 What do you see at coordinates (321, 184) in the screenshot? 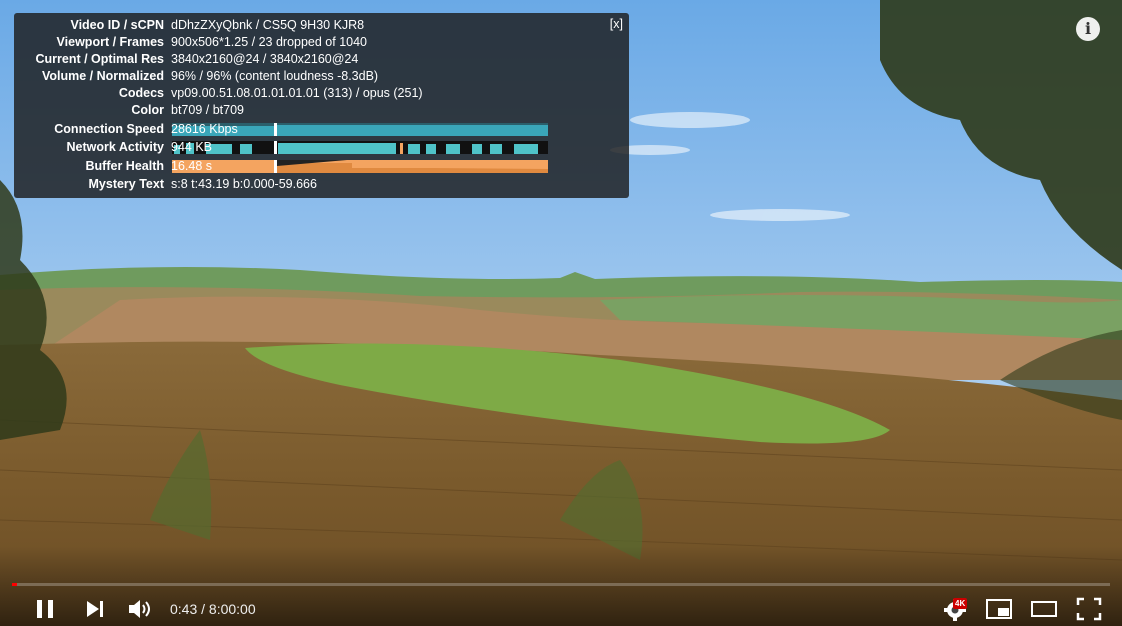
I see `stats-row-mystery-text: Mystery Text s:8 t:43.19 b:0.000-59.666` at bounding box center [321, 184].